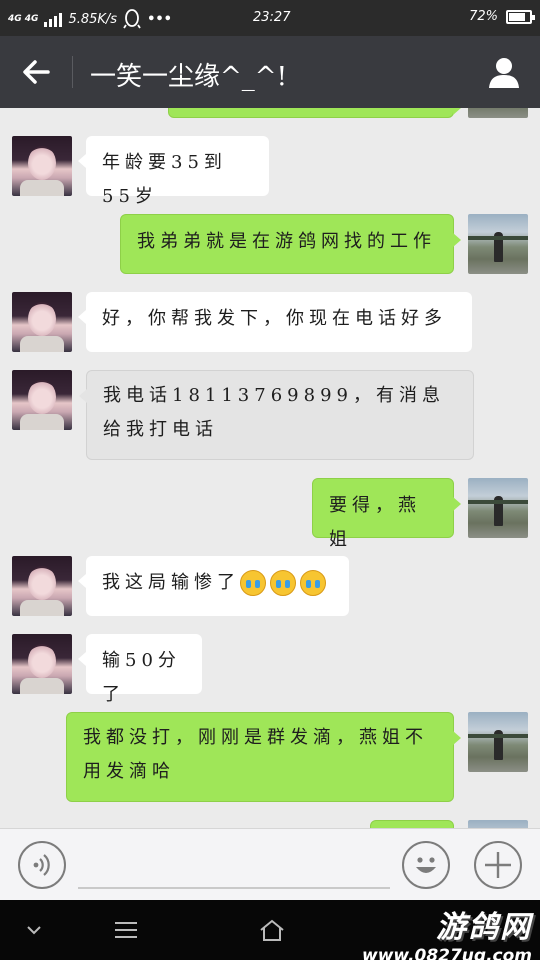  I want to click on message-bubble: 我都没打，刚刚是群发滴，燕姐不用发滴哈, so click(263, 757).